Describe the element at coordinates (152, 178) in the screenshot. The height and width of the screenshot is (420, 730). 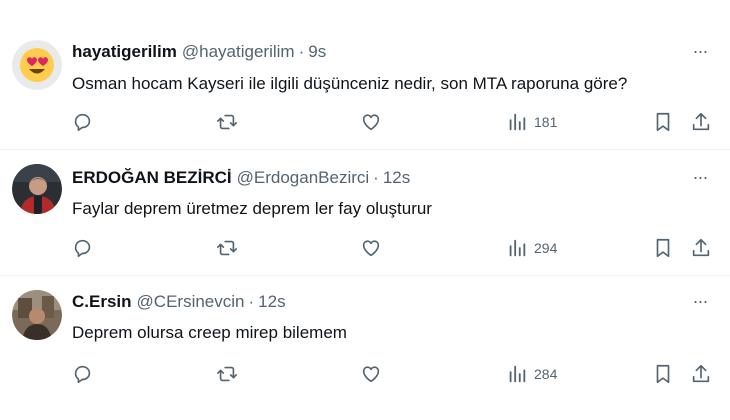
I see `display-name: ERDOĞAN BEZİRCİ` at that location.